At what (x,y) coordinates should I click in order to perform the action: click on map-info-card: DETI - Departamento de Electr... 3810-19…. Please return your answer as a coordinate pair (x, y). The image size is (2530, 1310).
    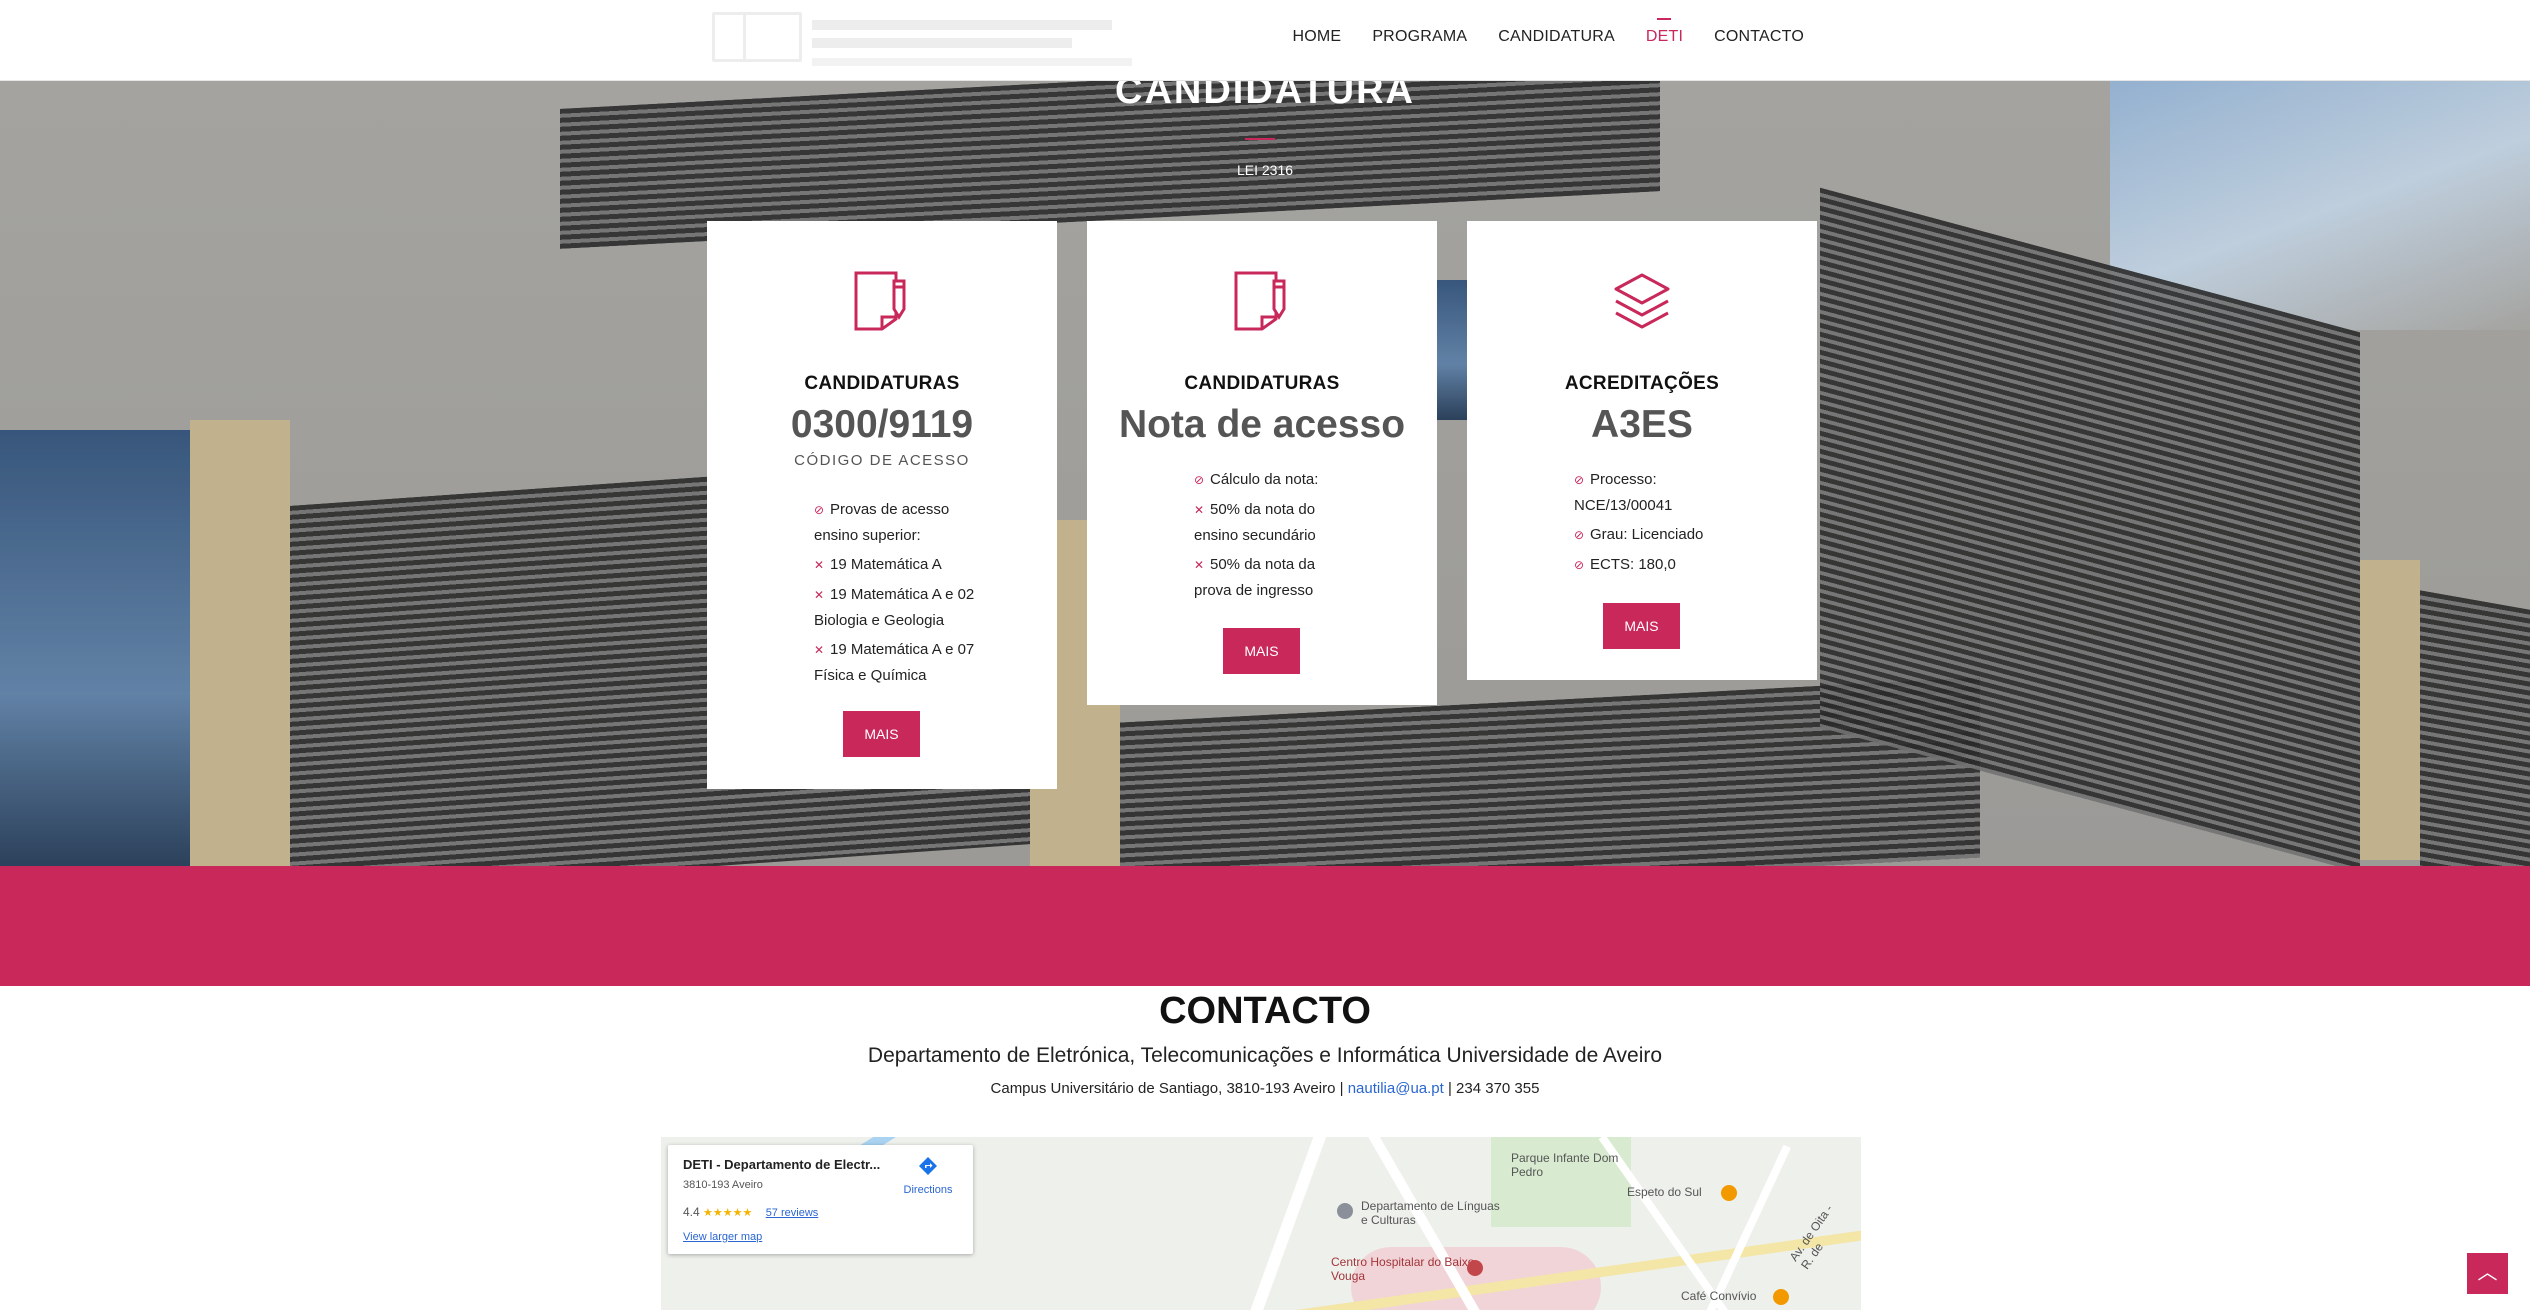
    Looking at the image, I should click on (820, 1199).